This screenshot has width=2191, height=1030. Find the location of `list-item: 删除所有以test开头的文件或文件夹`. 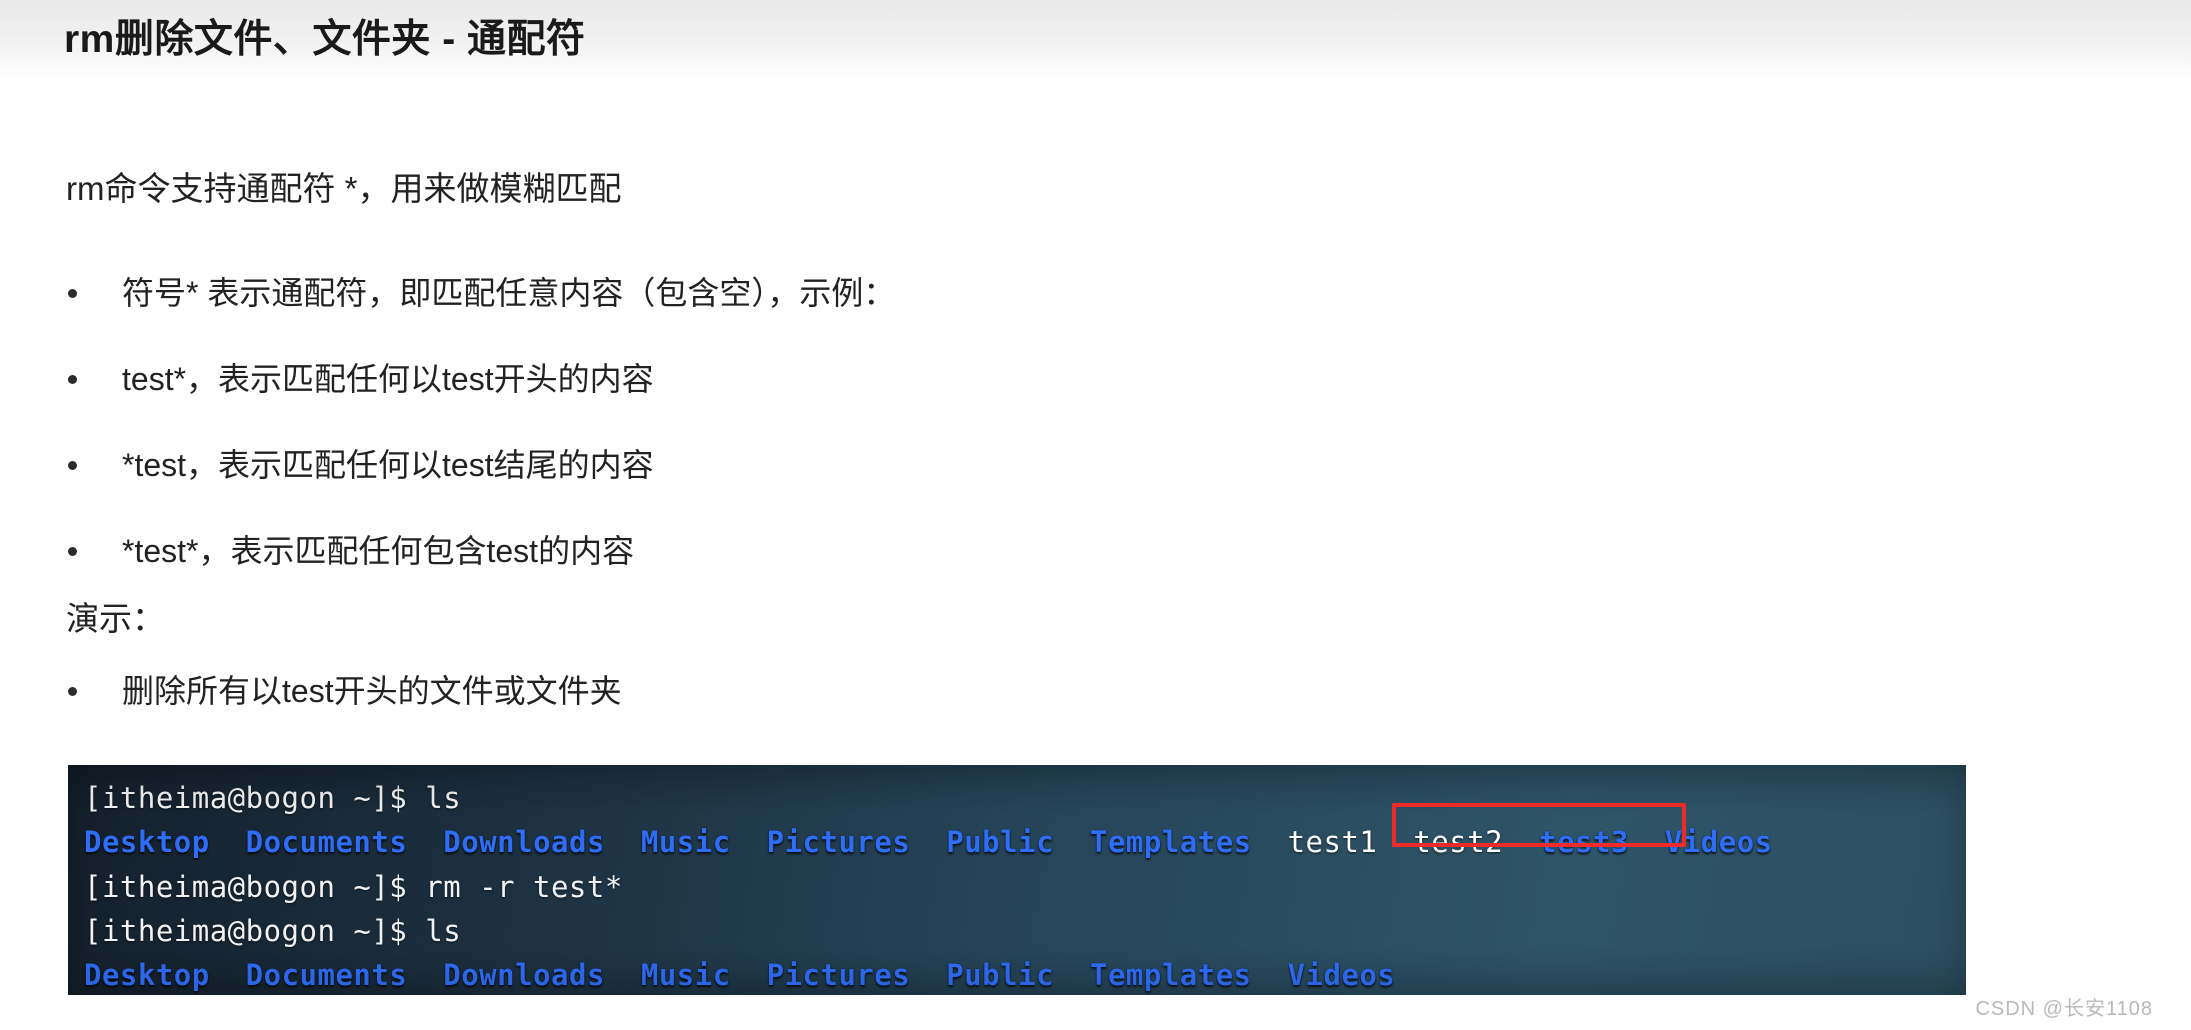

list-item: 删除所有以test开头的文件或文件夹 is located at coordinates (1095, 691).